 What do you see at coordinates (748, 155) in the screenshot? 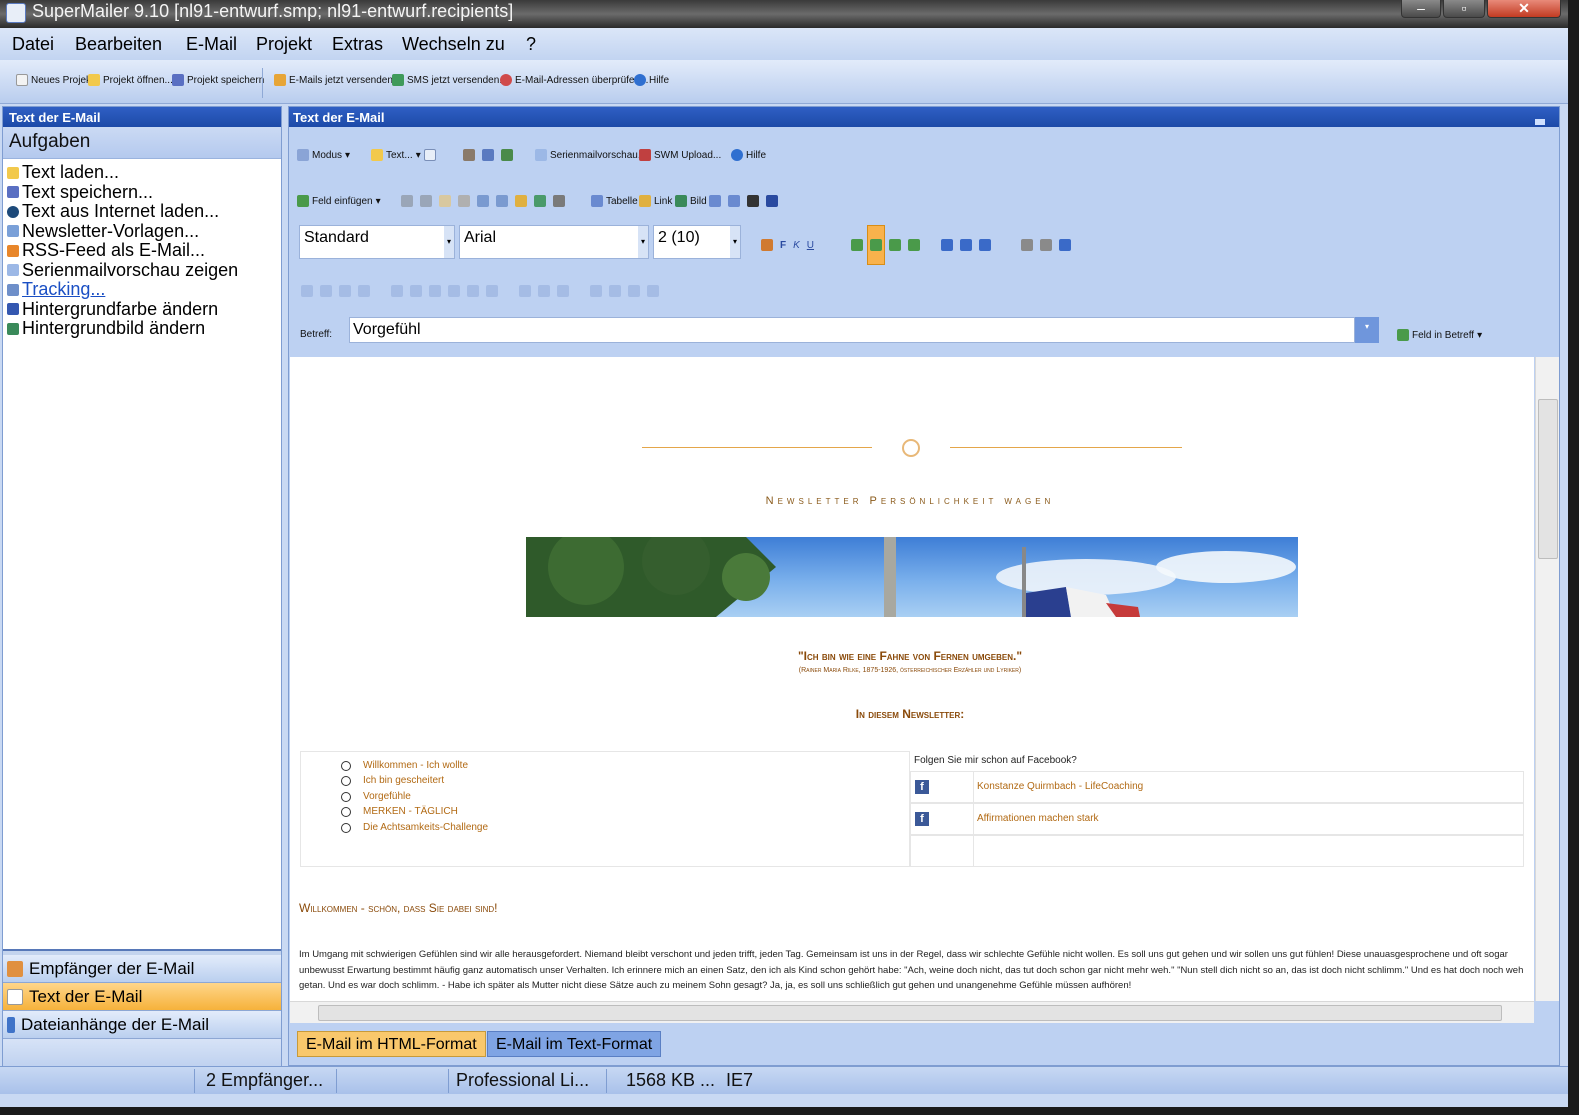
I see `editor-help-button: Hilfe` at bounding box center [748, 155].